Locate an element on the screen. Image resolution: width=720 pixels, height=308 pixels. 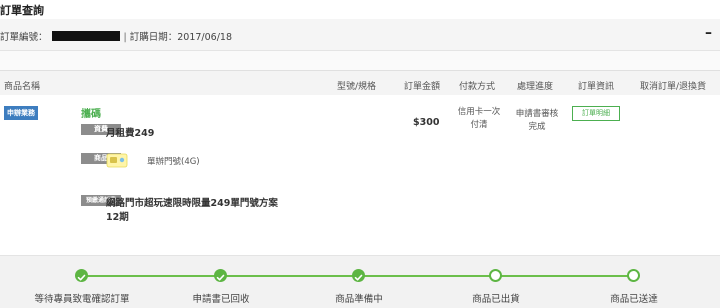
col-info: 訂單資訊 is located at coordinates (596, 87).